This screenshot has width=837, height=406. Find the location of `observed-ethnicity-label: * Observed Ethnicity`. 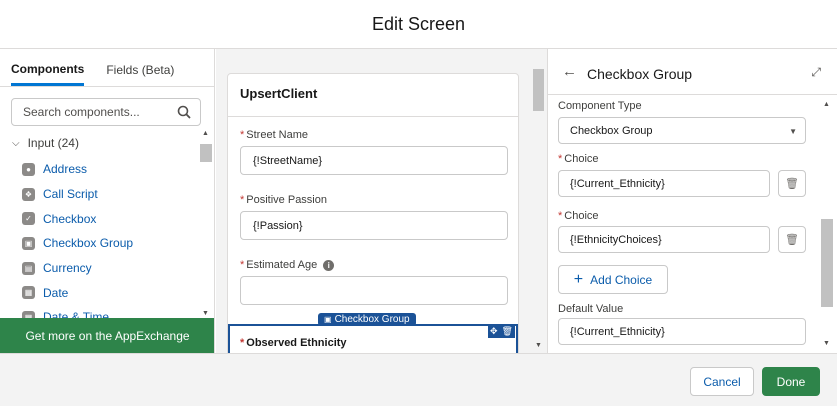

observed-ethnicity-label: * Observed Ethnicity is located at coordinates (293, 343).